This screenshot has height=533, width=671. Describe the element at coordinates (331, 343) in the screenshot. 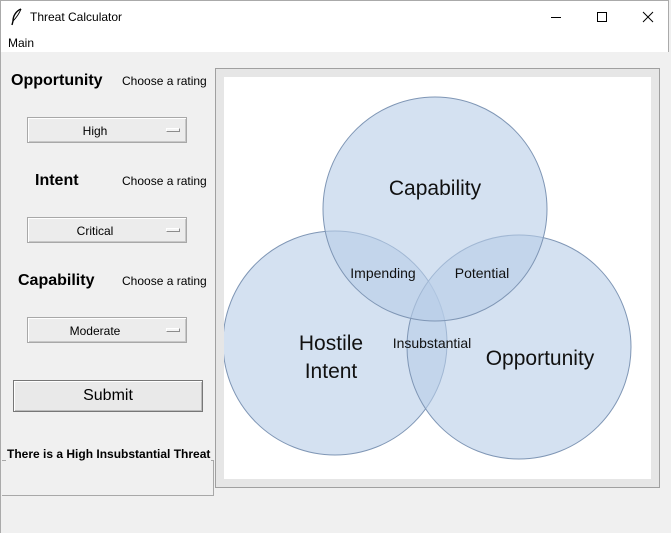

I see `hostile-region-label: Hostile` at that location.